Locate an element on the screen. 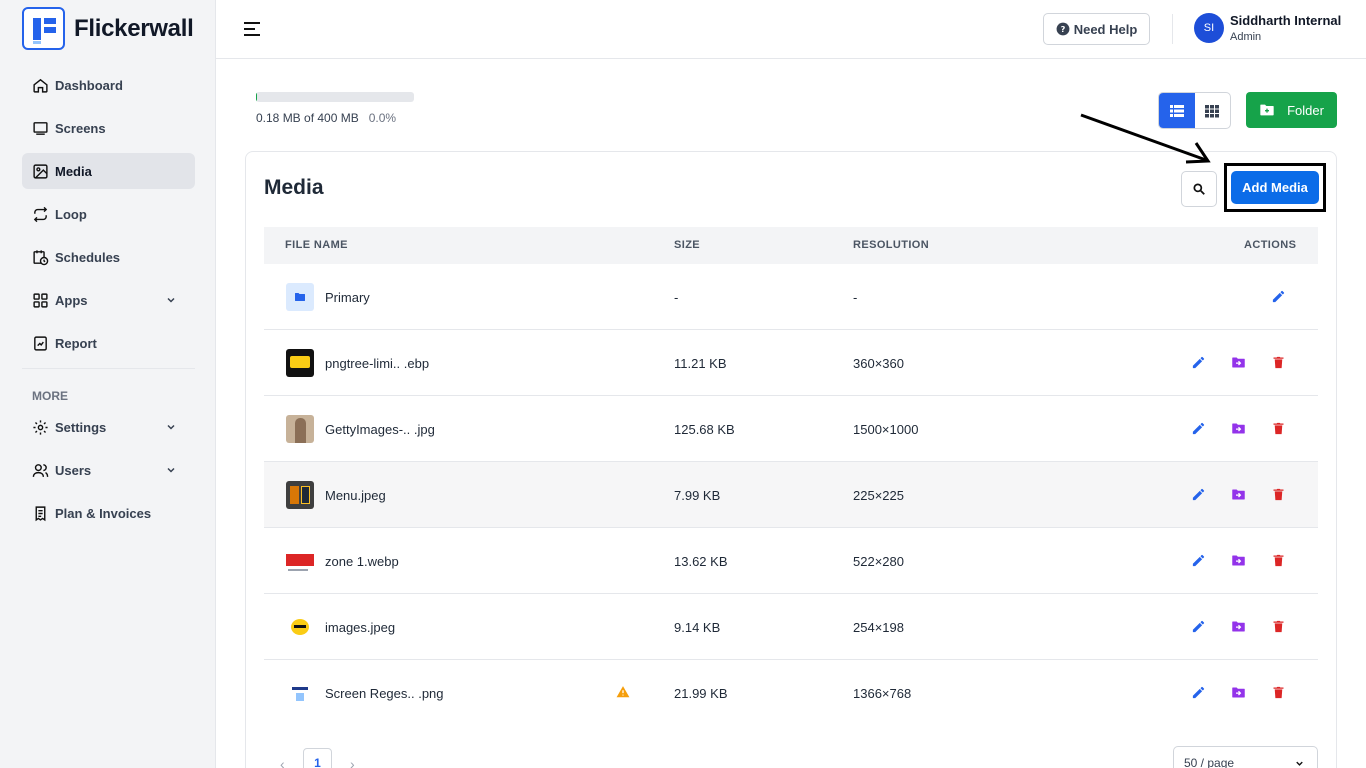 The width and height of the screenshot is (1366, 768). sidebar-item-report: Report is located at coordinates (108, 343).